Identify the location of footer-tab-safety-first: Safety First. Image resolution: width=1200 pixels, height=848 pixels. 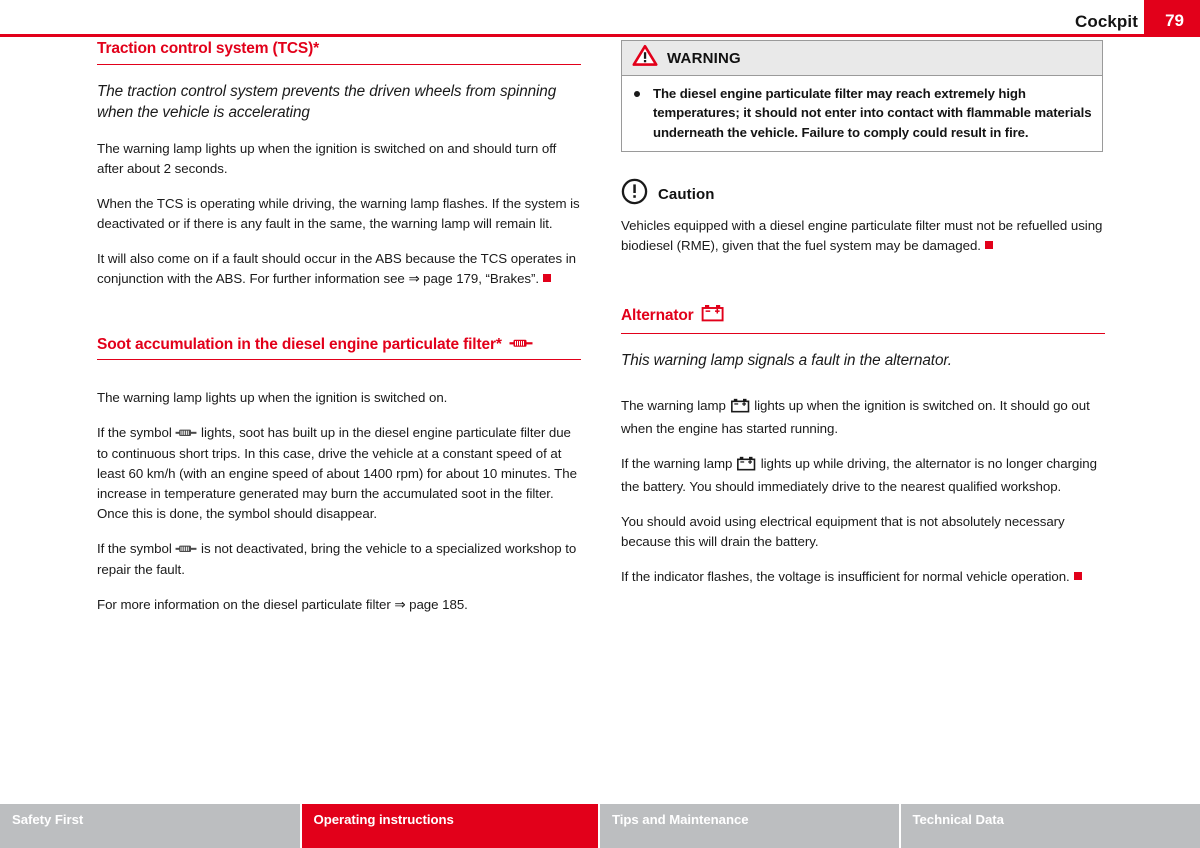
(150, 826).